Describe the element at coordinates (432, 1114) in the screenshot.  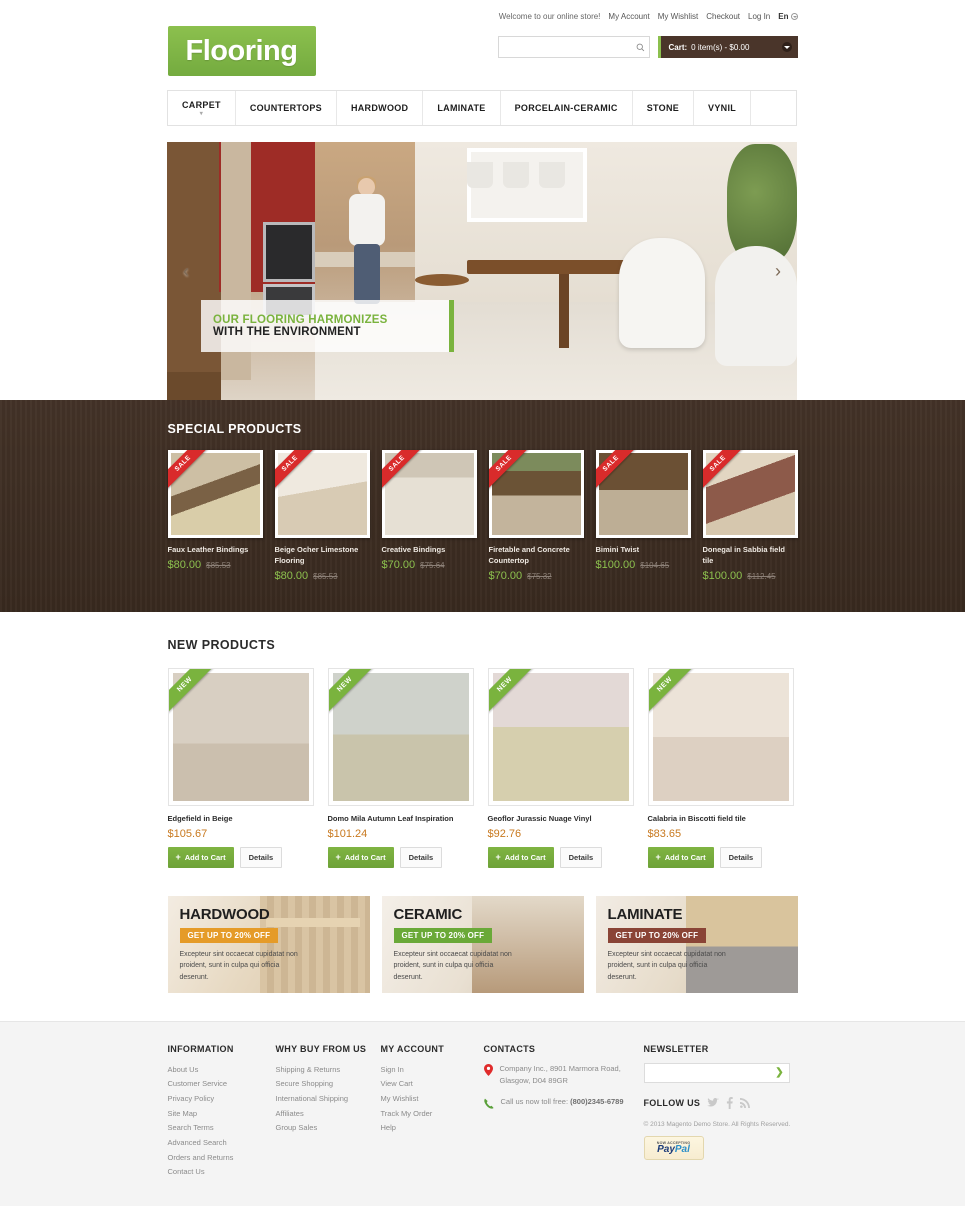
I see `footer-link-track-my-order: Track My Order` at that location.